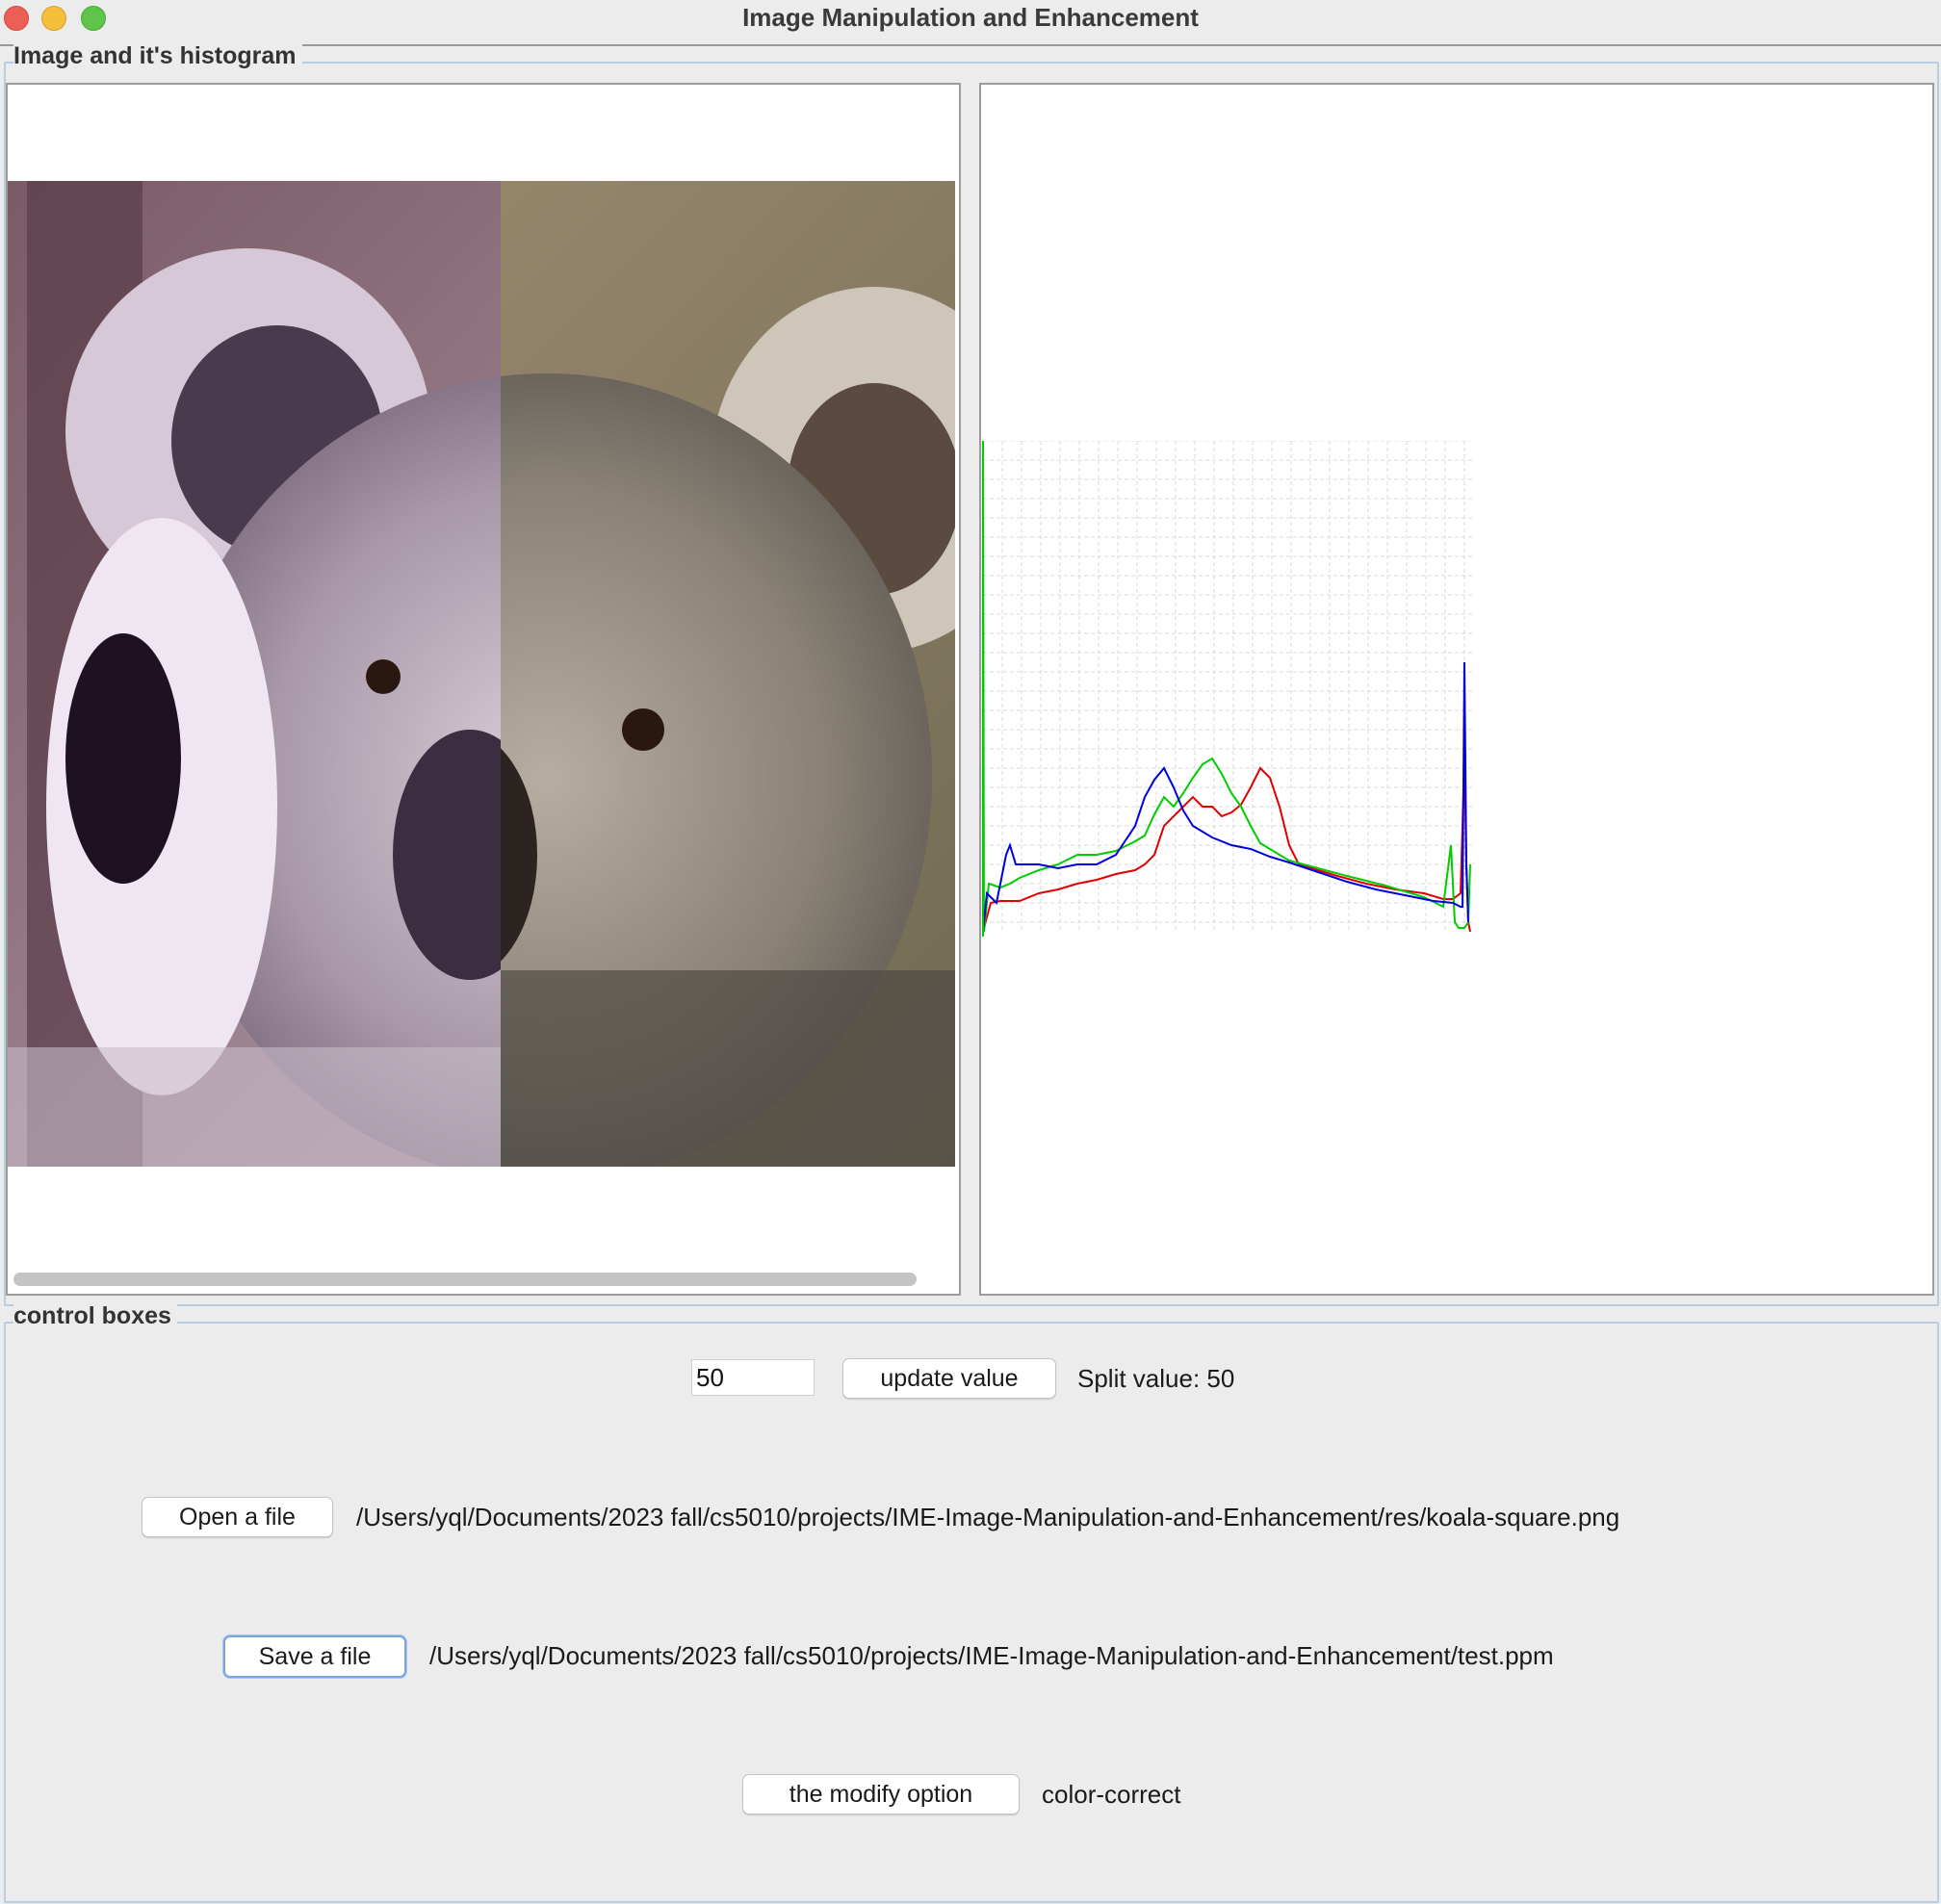 Image resolution: width=1941 pixels, height=1904 pixels. What do you see at coordinates (237, 1517) in the screenshot?
I see `open-file-button: Open a file` at bounding box center [237, 1517].